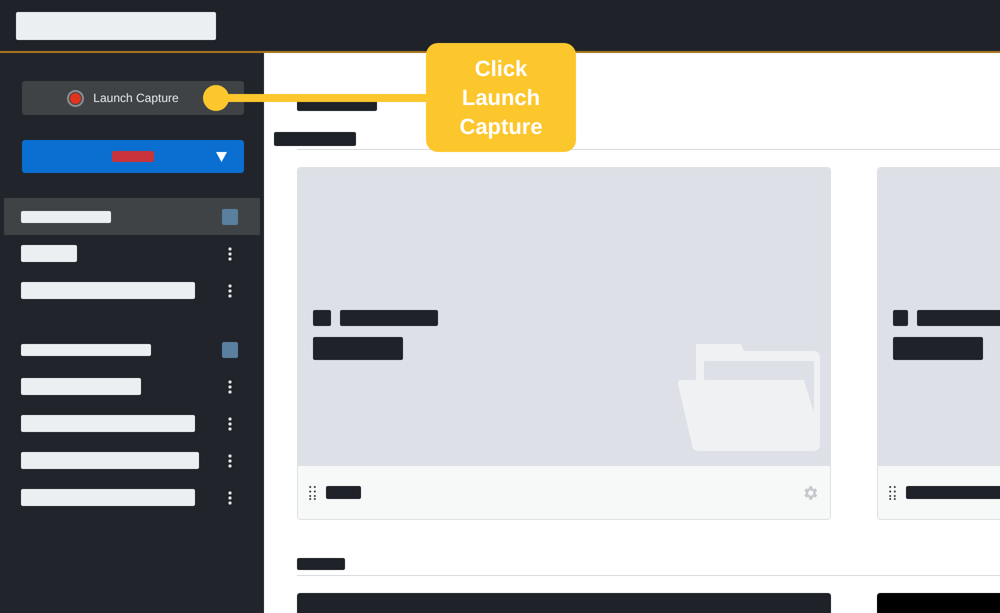  What do you see at coordinates (75, 98) in the screenshot?
I see `record-icon` at bounding box center [75, 98].